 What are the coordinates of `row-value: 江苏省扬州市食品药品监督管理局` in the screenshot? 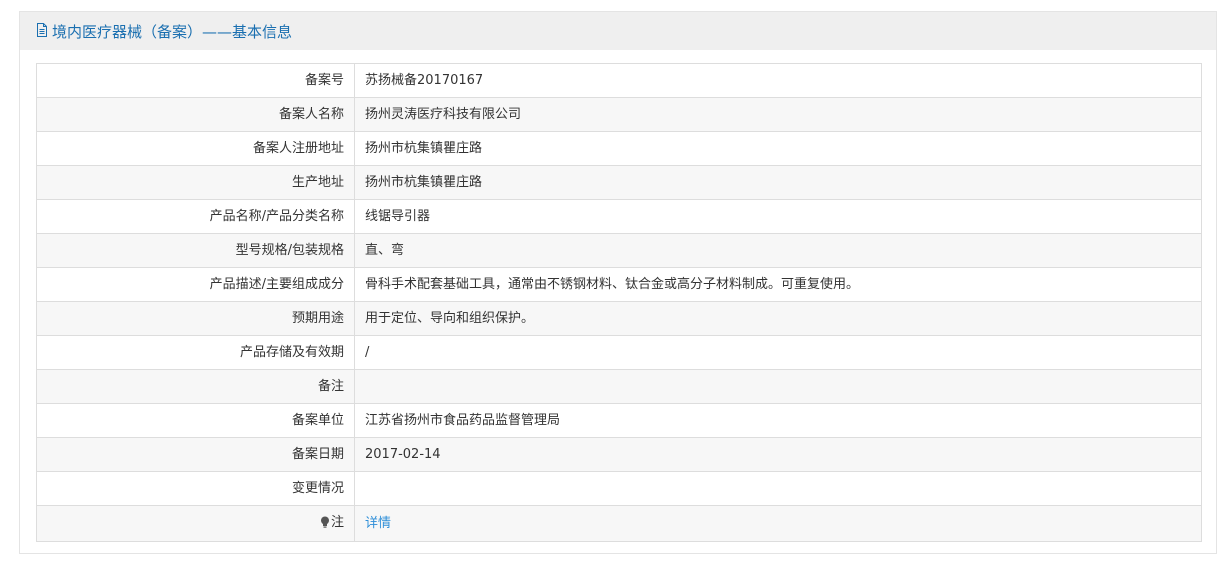 It's located at (778, 420).